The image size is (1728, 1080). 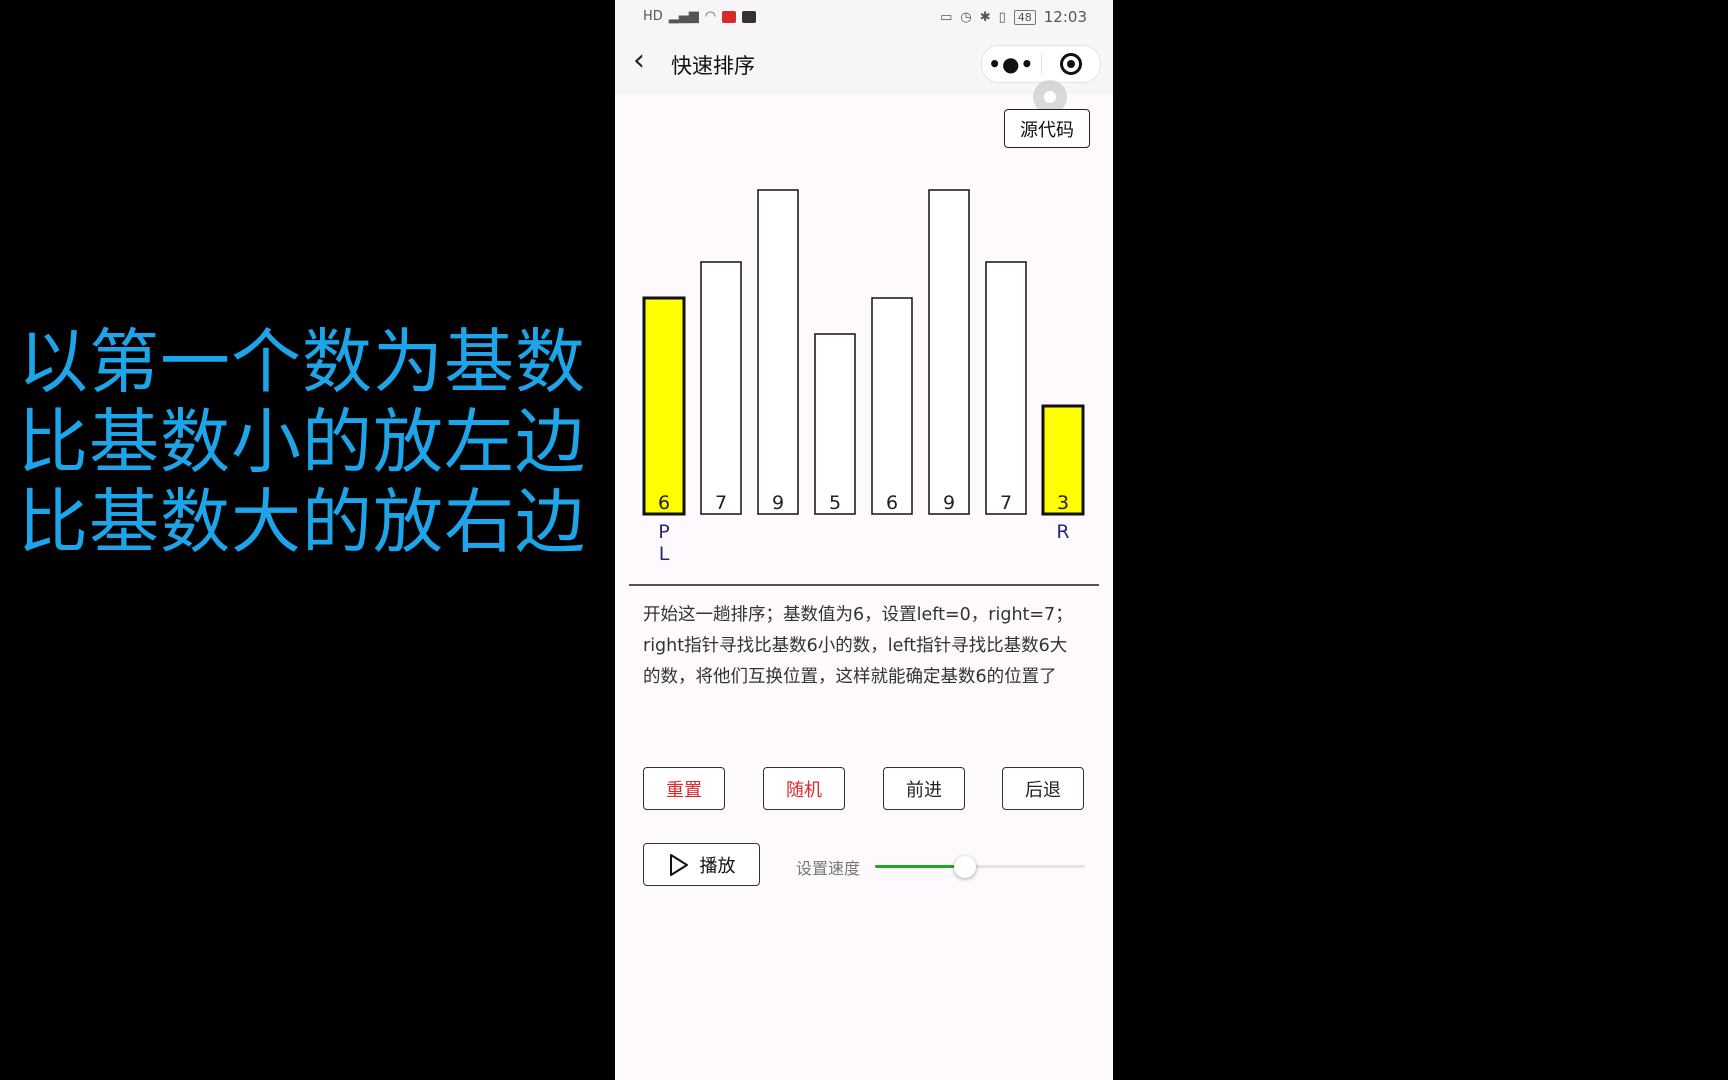 I want to click on pointer-label-L: L, so click(x=664, y=554).